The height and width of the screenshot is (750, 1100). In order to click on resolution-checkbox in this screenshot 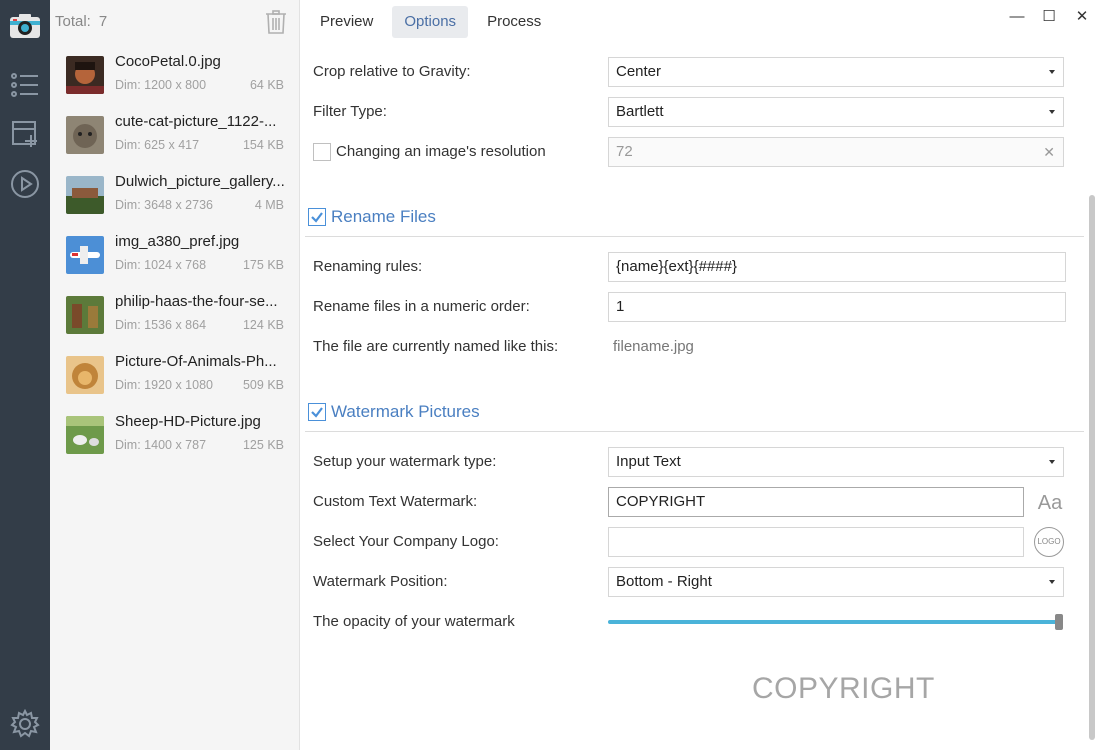, I will do `click(322, 152)`.